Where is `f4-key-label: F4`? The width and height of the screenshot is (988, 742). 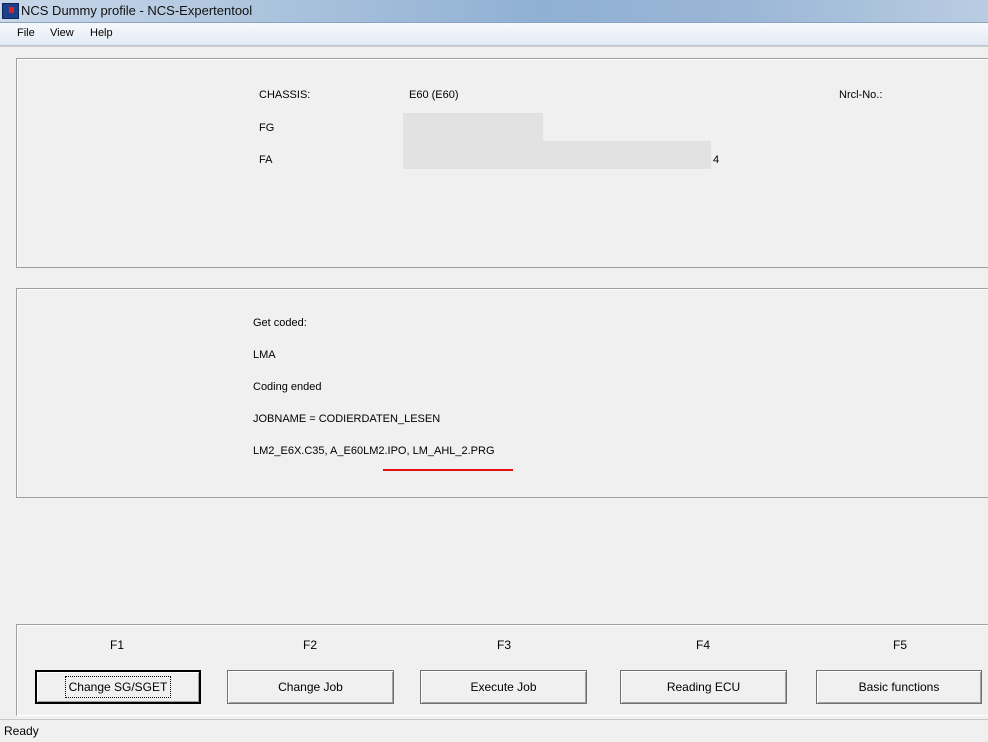 f4-key-label: F4 is located at coordinates (703, 645).